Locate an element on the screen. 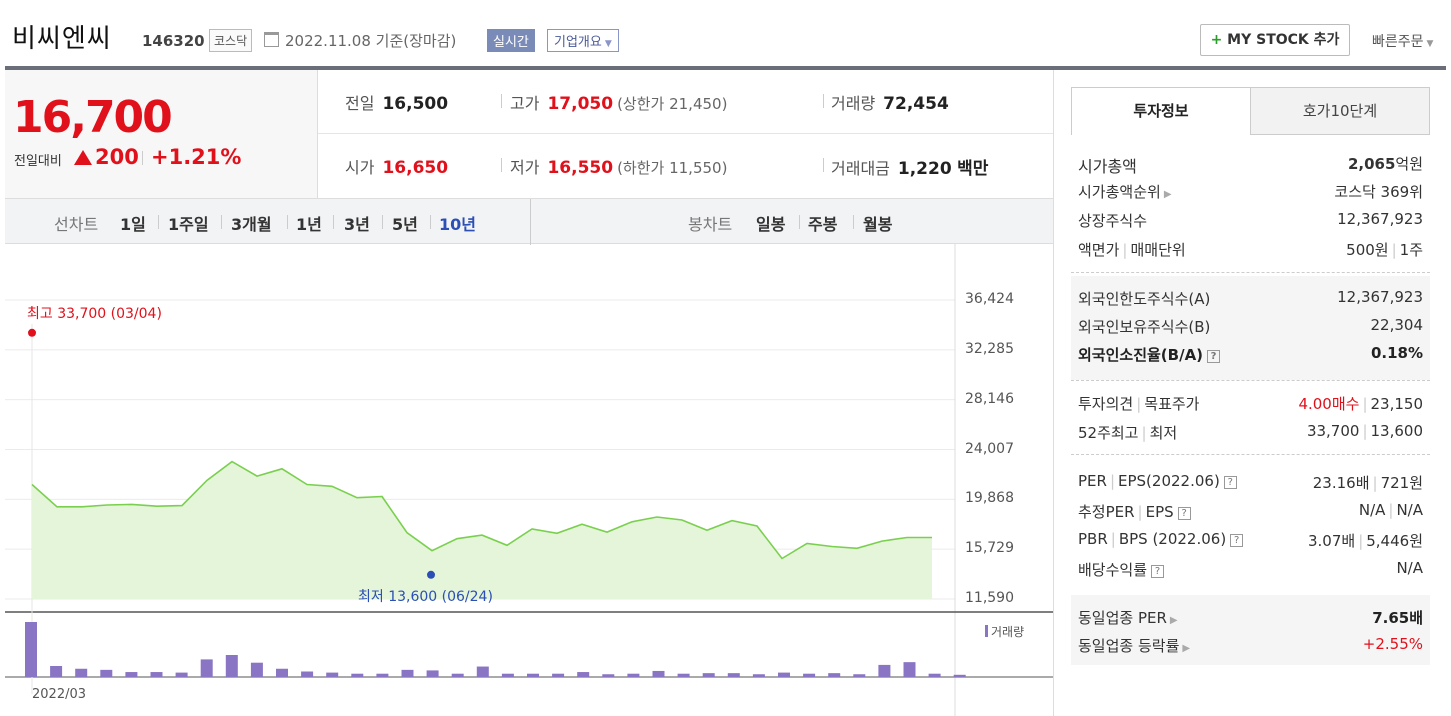  foreign-ratio-value: 0.18% is located at coordinates (1396, 353).